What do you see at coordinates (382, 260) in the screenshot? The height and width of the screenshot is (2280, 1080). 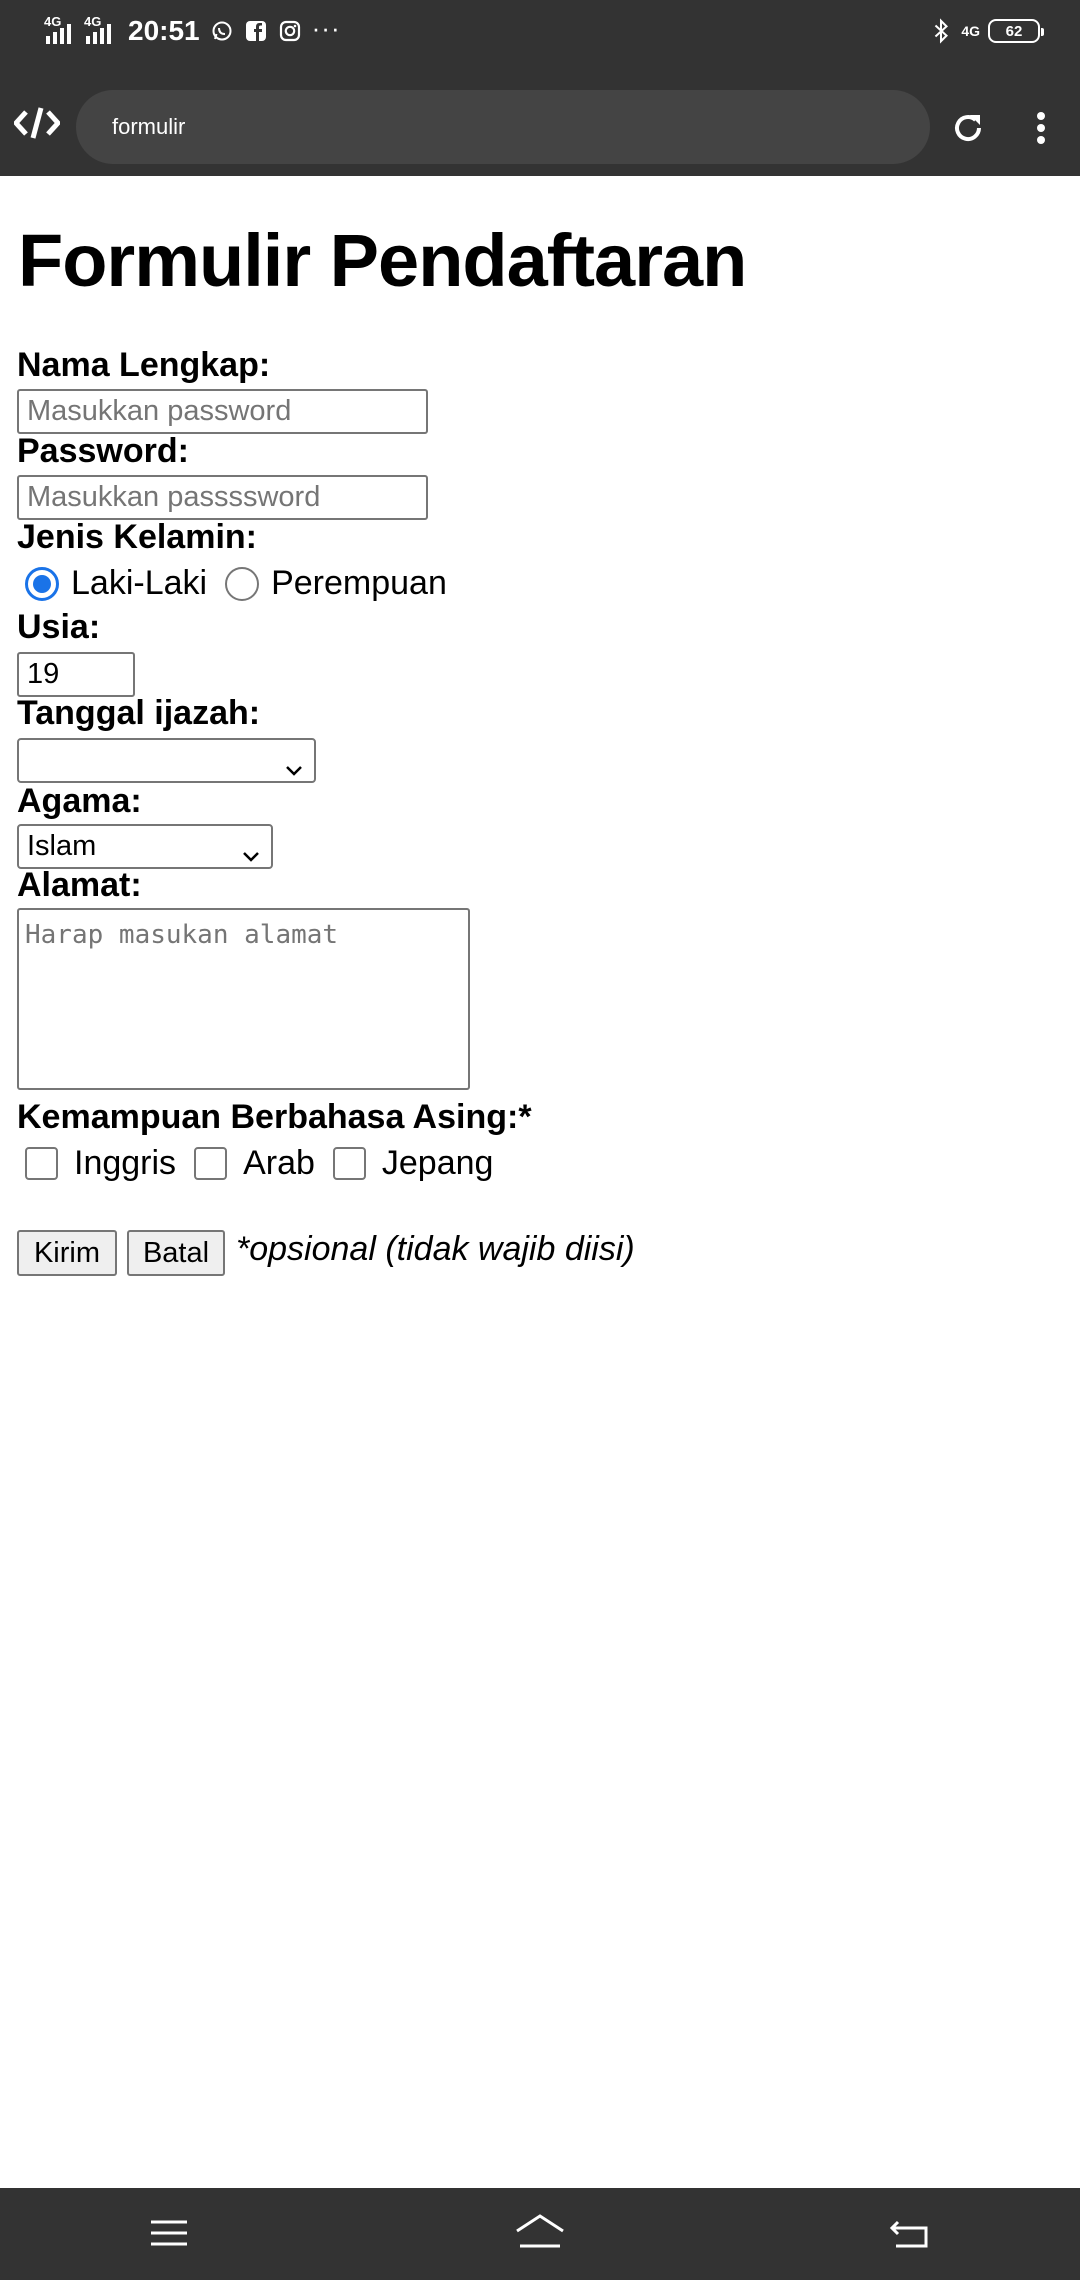 I see `page-title: Formulir Pendaftaran` at bounding box center [382, 260].